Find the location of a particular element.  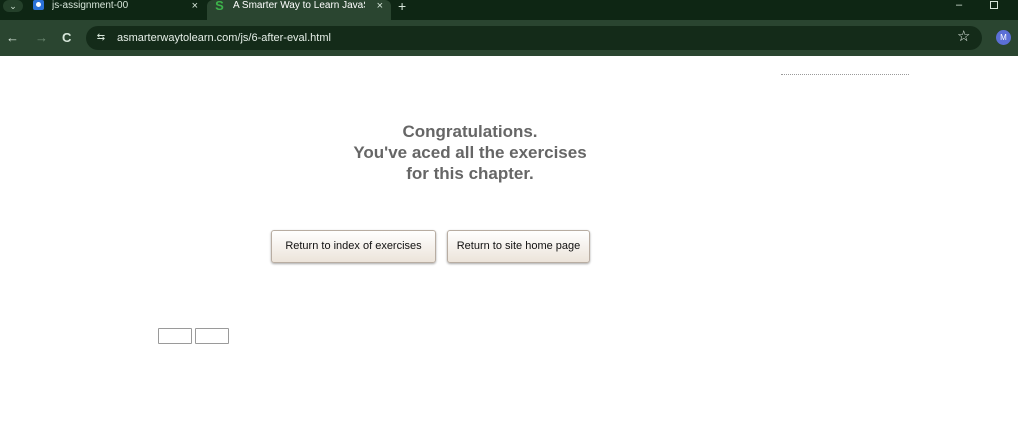

bookmark-star-icon: ☆ is located at coordinates (963, 37).